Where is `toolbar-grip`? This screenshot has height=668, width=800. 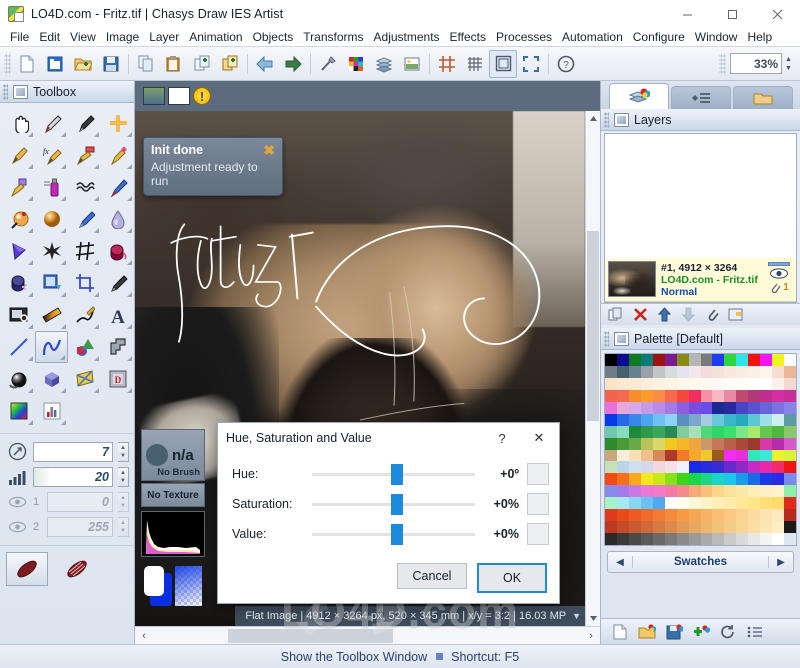 toolbar-grip is located at coordinates (7, 63).